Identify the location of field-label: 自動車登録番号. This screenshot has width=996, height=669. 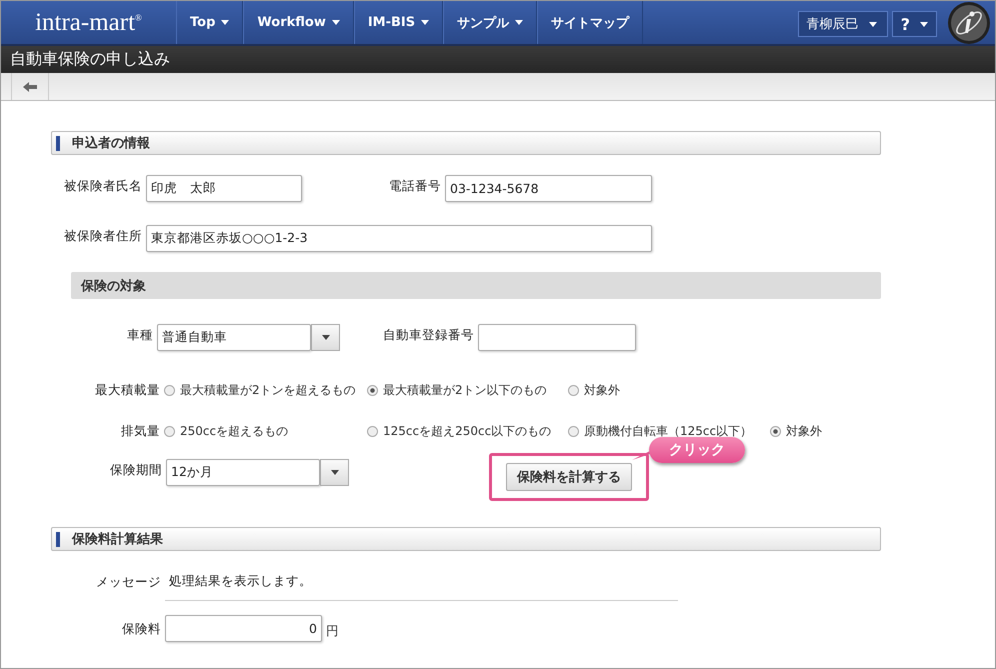
(428, 335).